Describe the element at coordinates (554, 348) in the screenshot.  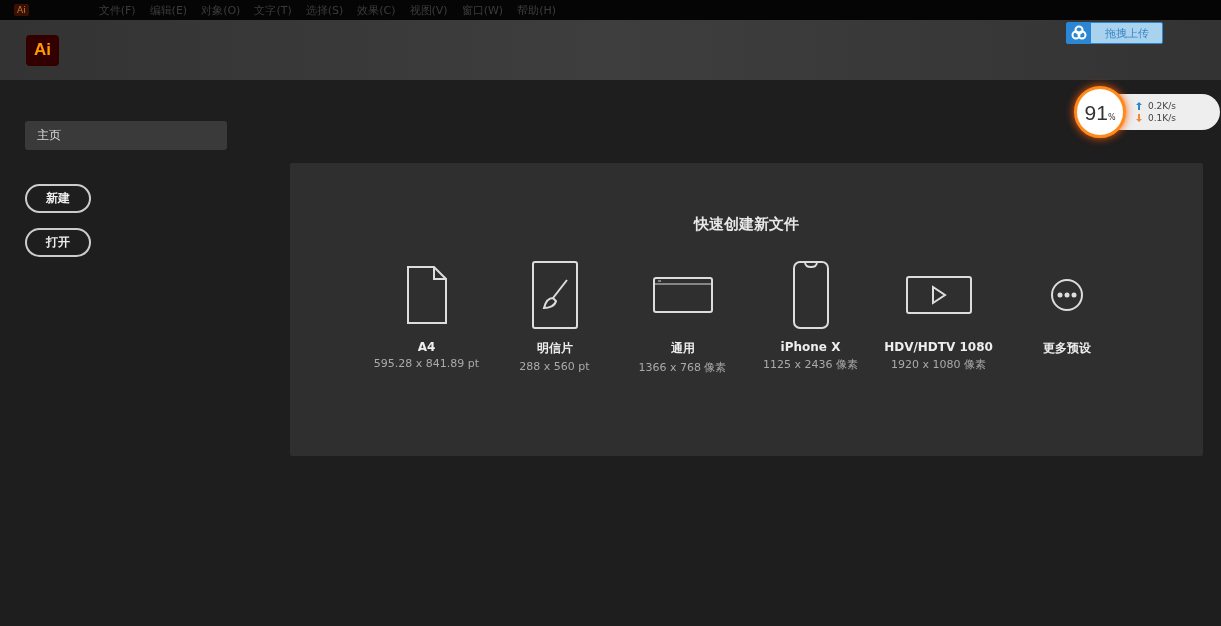
I see `preset-name: 明信片` at that location.